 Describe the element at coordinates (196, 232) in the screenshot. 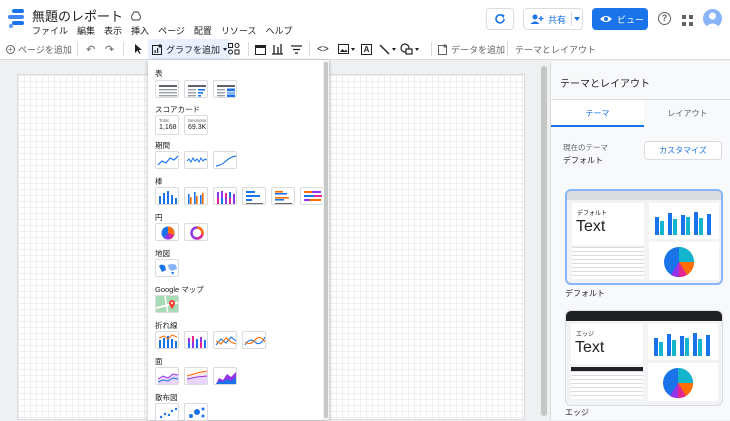

I see `chart-donut` at that location.